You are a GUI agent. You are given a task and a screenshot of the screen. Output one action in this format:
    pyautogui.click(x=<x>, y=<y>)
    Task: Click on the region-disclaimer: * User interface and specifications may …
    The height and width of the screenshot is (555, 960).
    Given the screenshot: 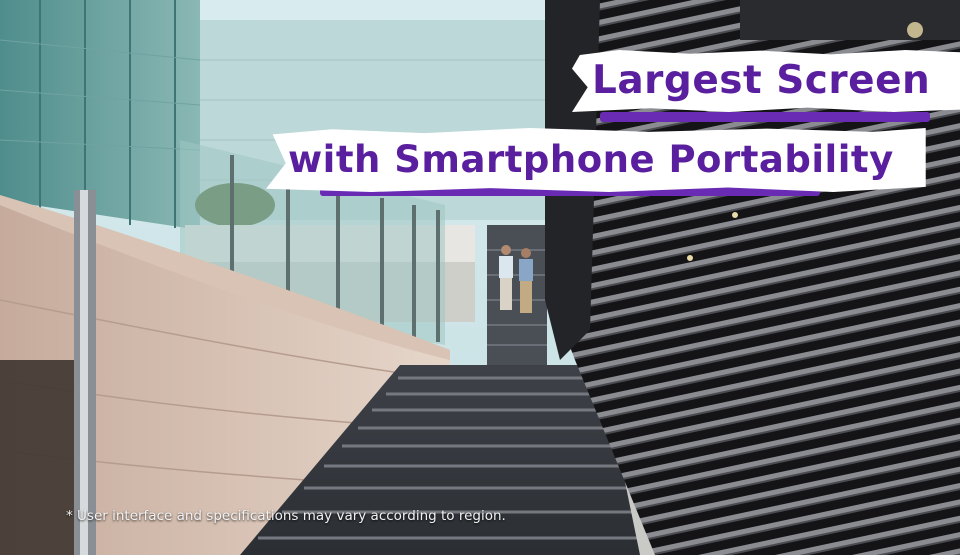 What is the action you would take?
    pyautogui.click(x=286, y=516)
    